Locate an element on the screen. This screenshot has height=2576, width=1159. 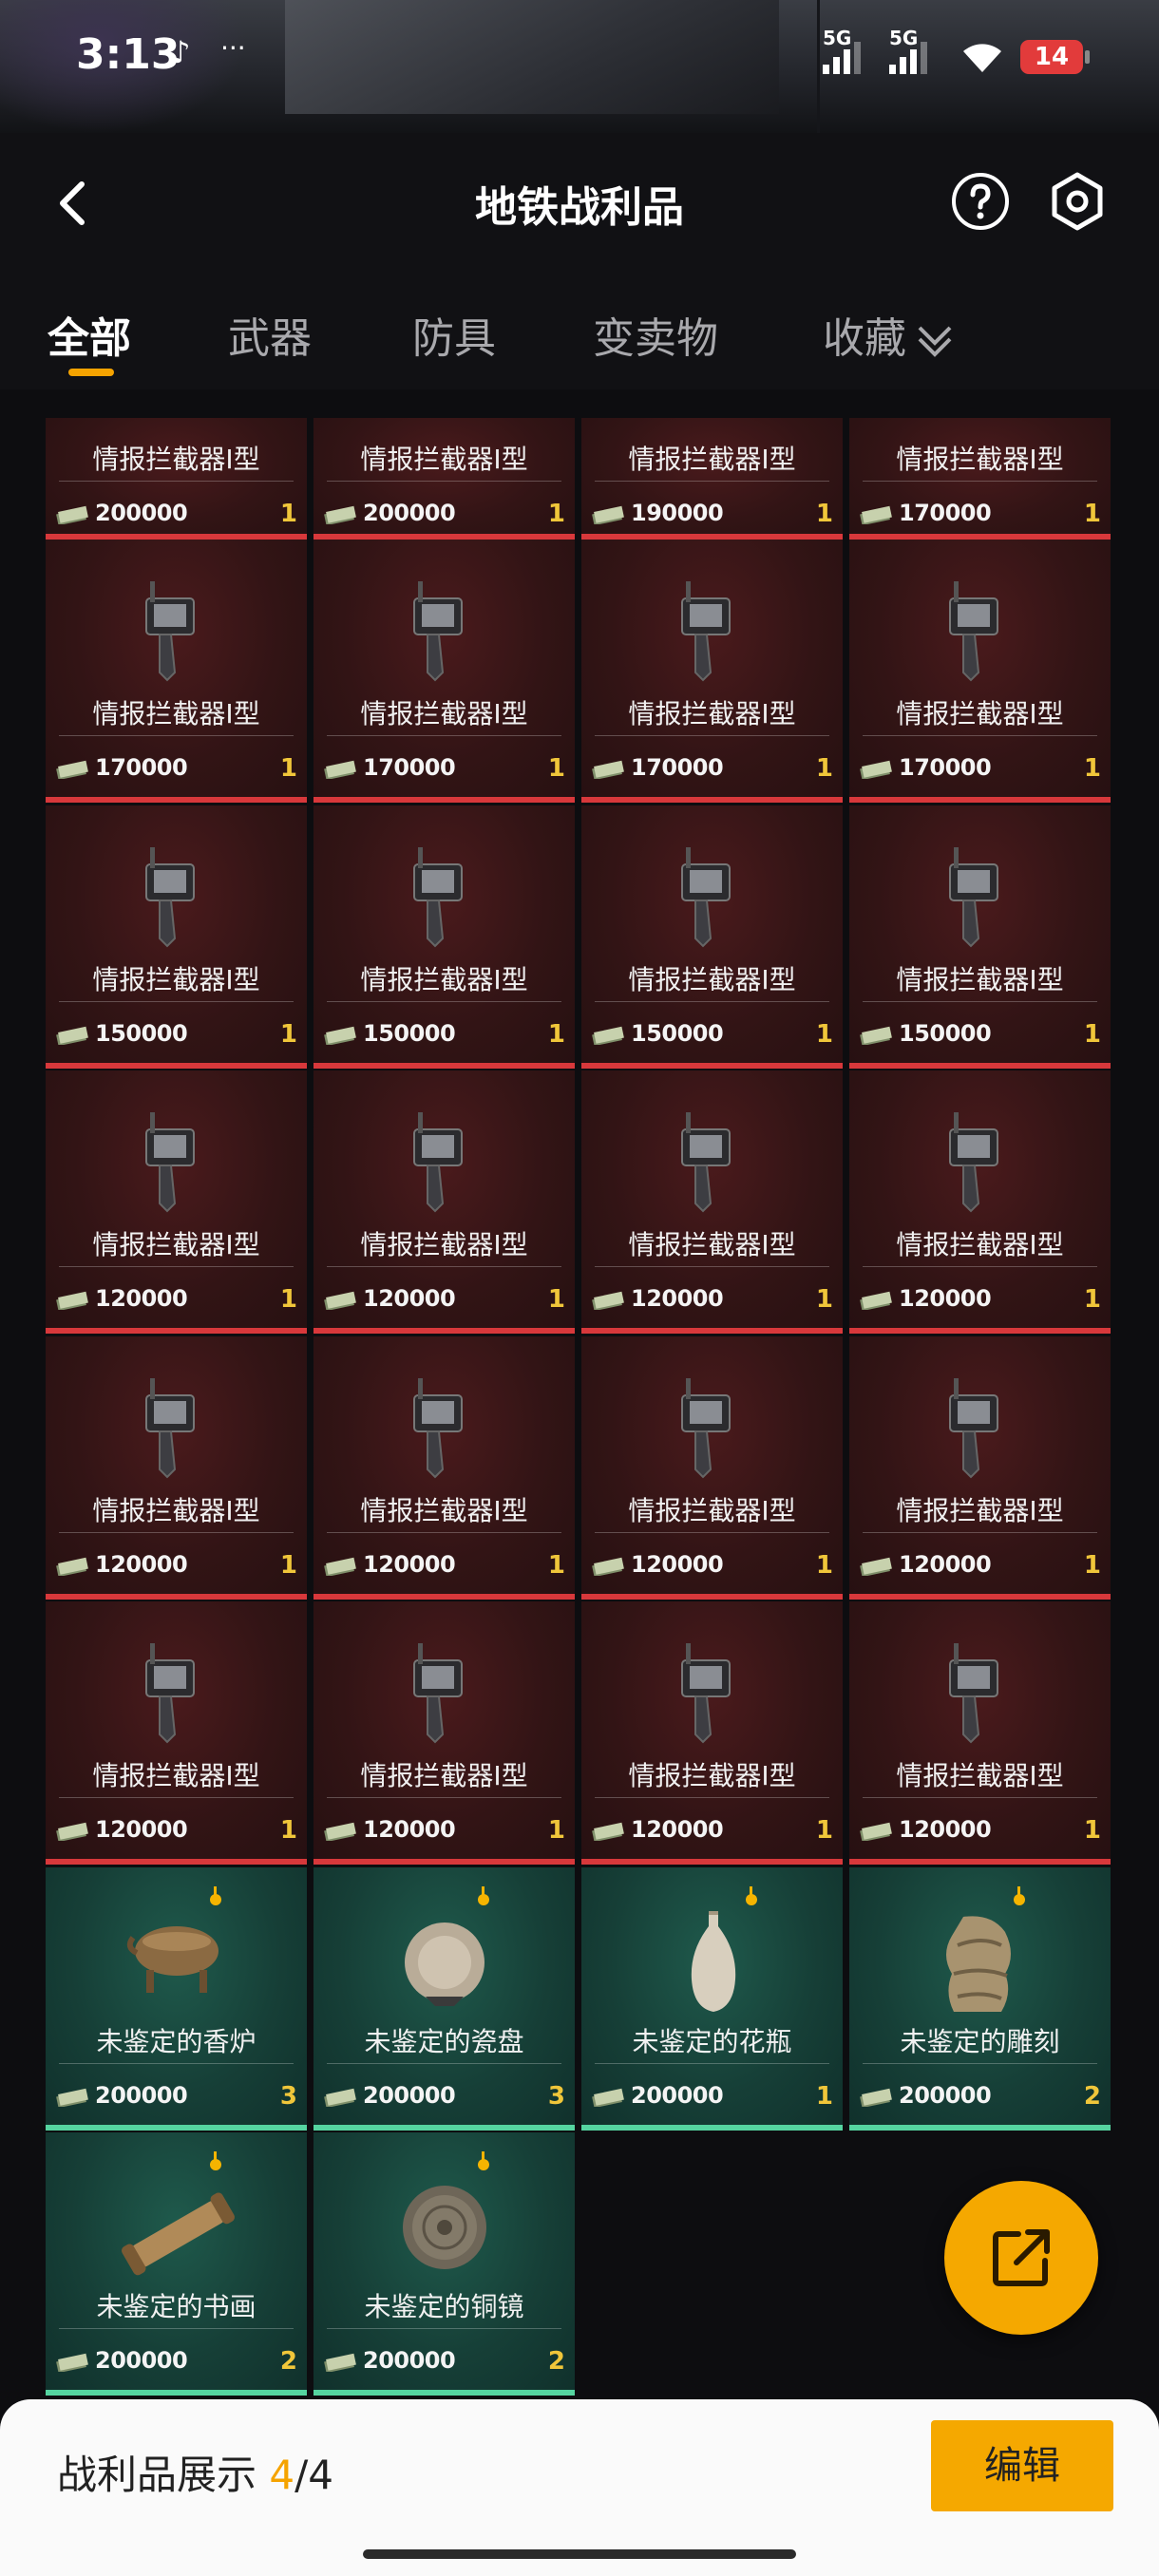
share-button is located at coordinates (1021, 2258).